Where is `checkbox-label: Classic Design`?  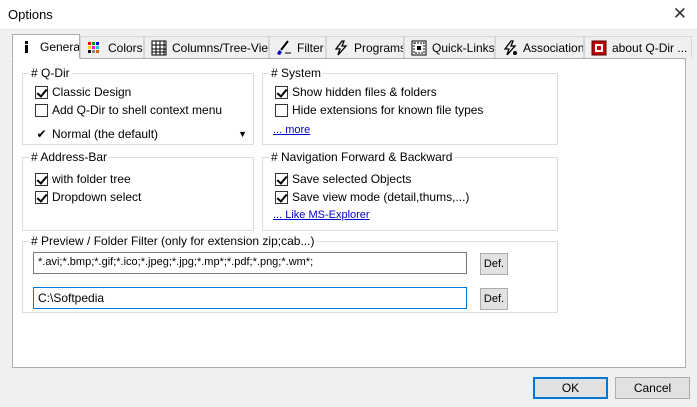 checkbox-label: Classic Design is located at coordinates (92, 92).